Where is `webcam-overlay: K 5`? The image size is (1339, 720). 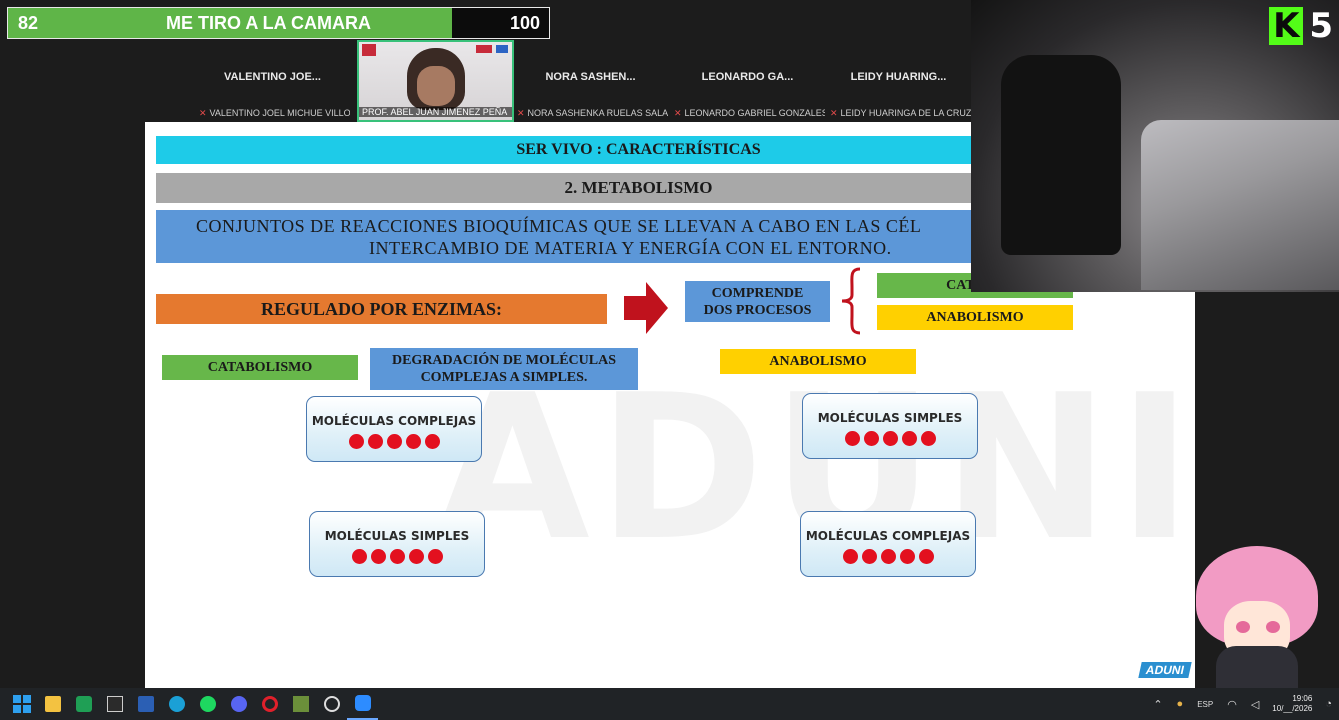 webcam-overlay: K 5 is located at coordinates (1155, 146).